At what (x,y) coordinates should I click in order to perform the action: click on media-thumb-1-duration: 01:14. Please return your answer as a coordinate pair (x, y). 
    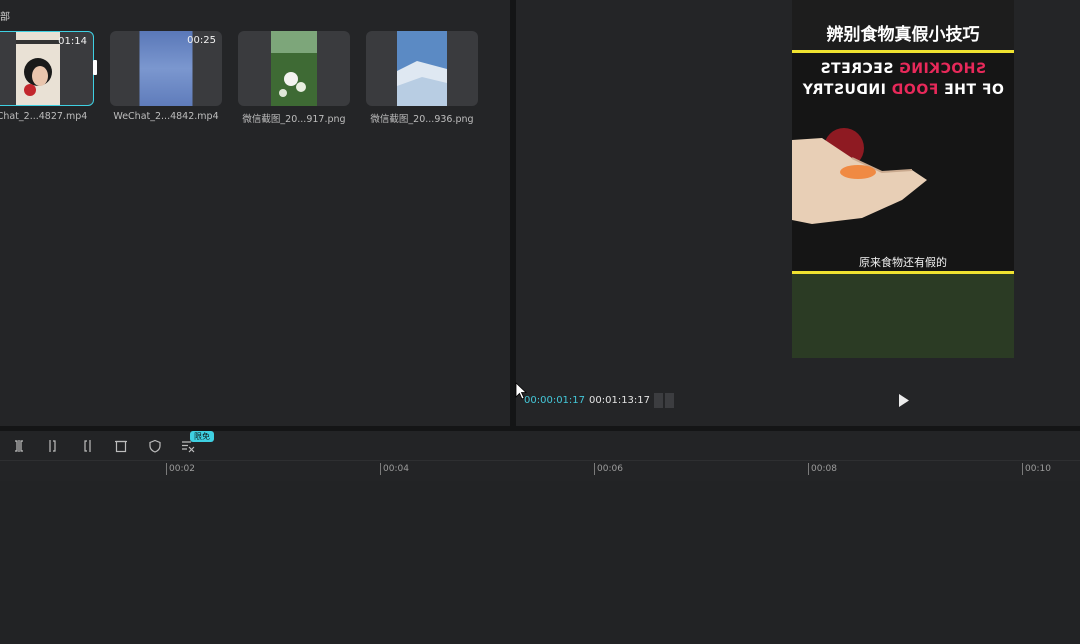
    Looking at the image, I should click on (72, 41).